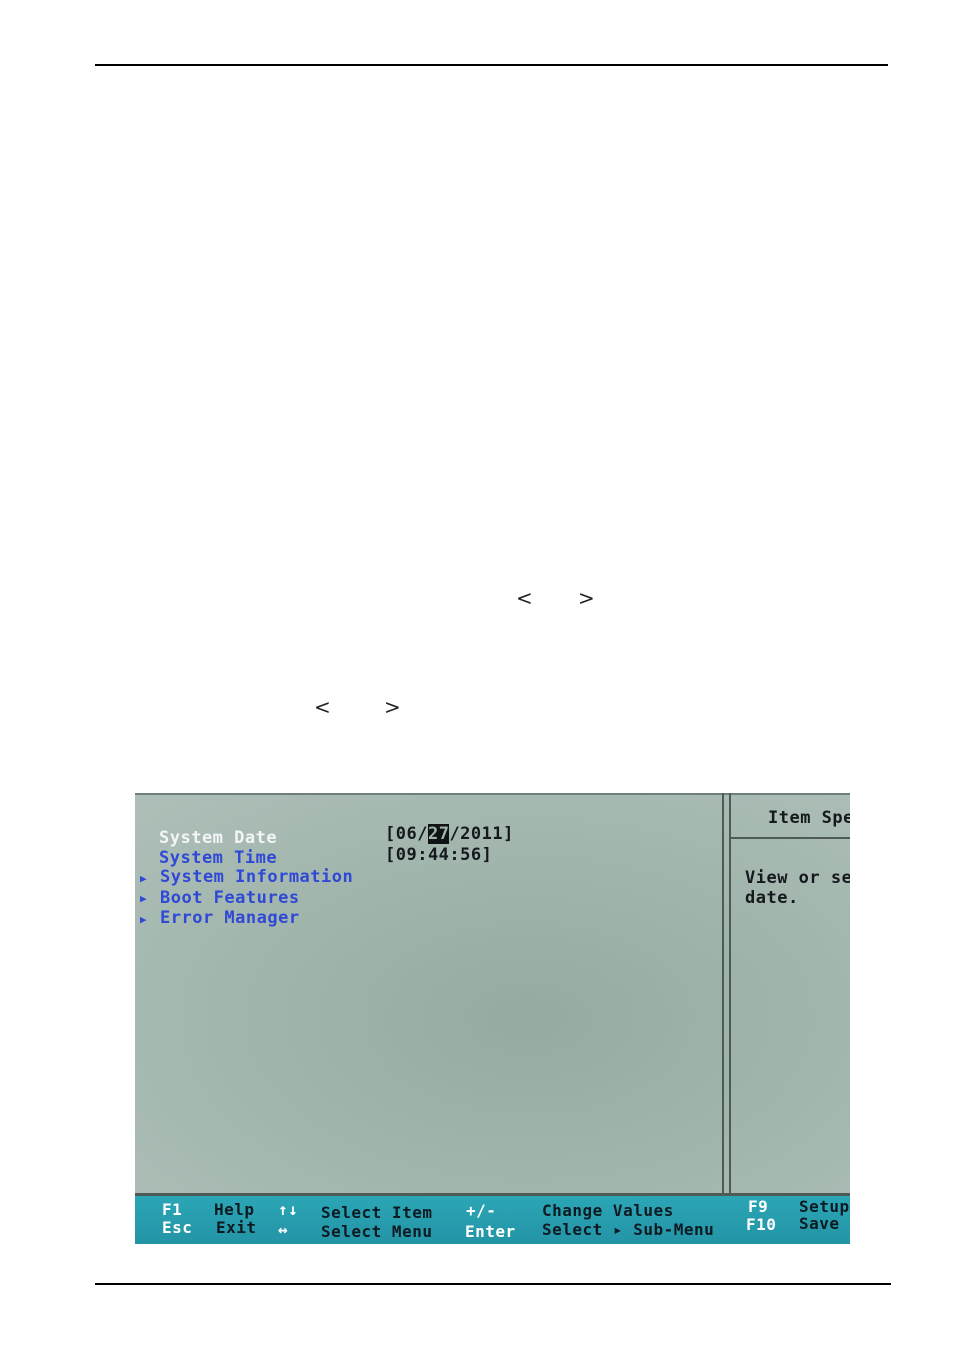 The height and width of the screenshot is (1352, 954). I want to click on menu-item-system-time: System Time, so click(218, 858).